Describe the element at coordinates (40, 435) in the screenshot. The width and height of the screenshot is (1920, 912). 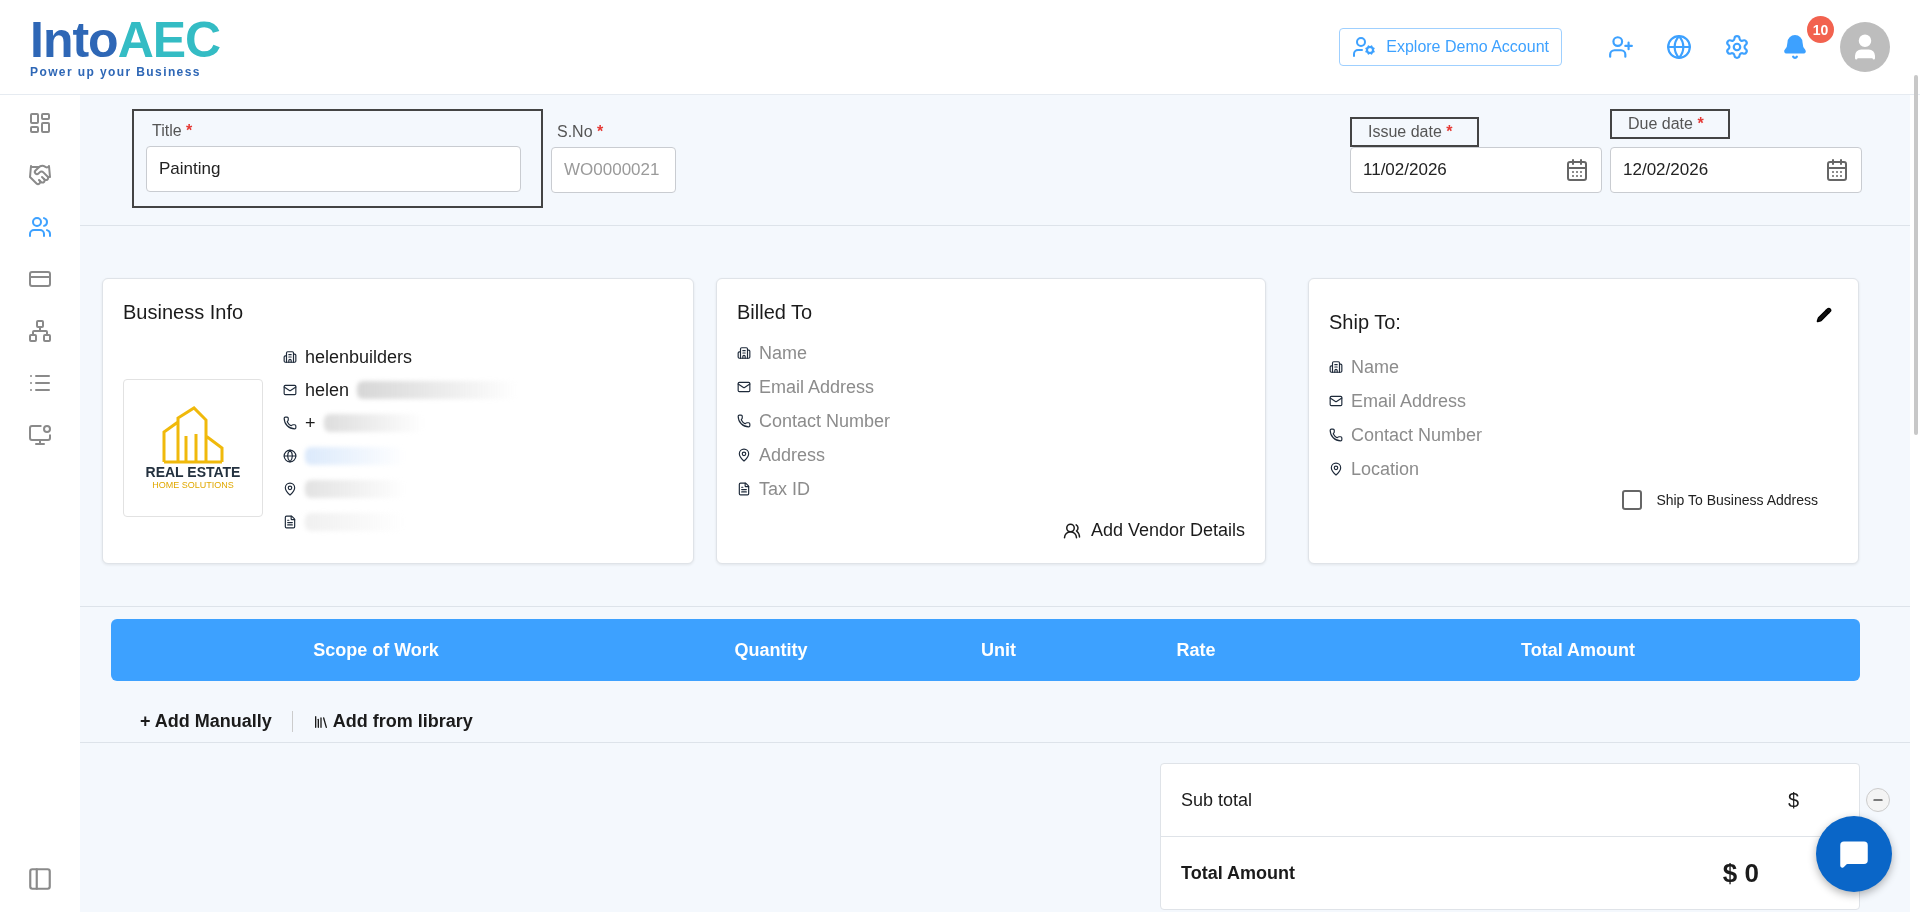
I see `monitor-icon` at that location.